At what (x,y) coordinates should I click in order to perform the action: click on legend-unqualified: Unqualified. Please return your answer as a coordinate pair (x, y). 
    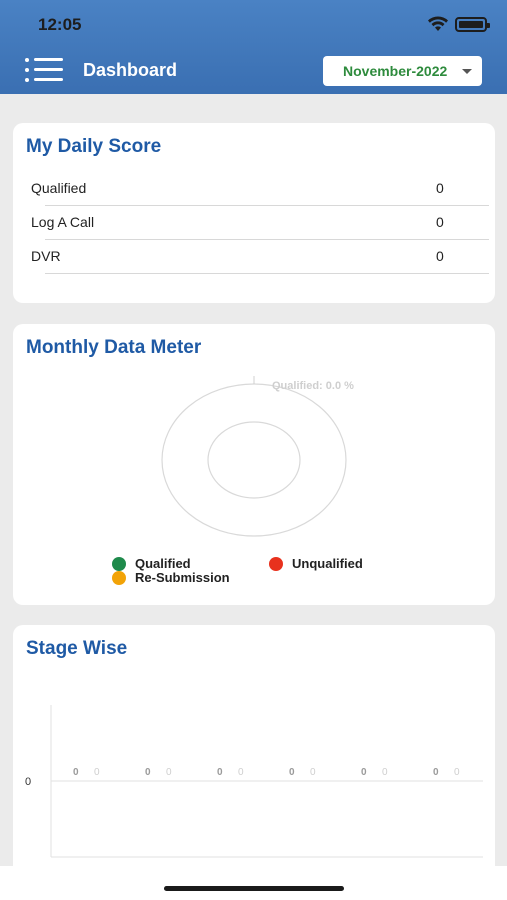
    Looking at the image, I should click on (316, 563).